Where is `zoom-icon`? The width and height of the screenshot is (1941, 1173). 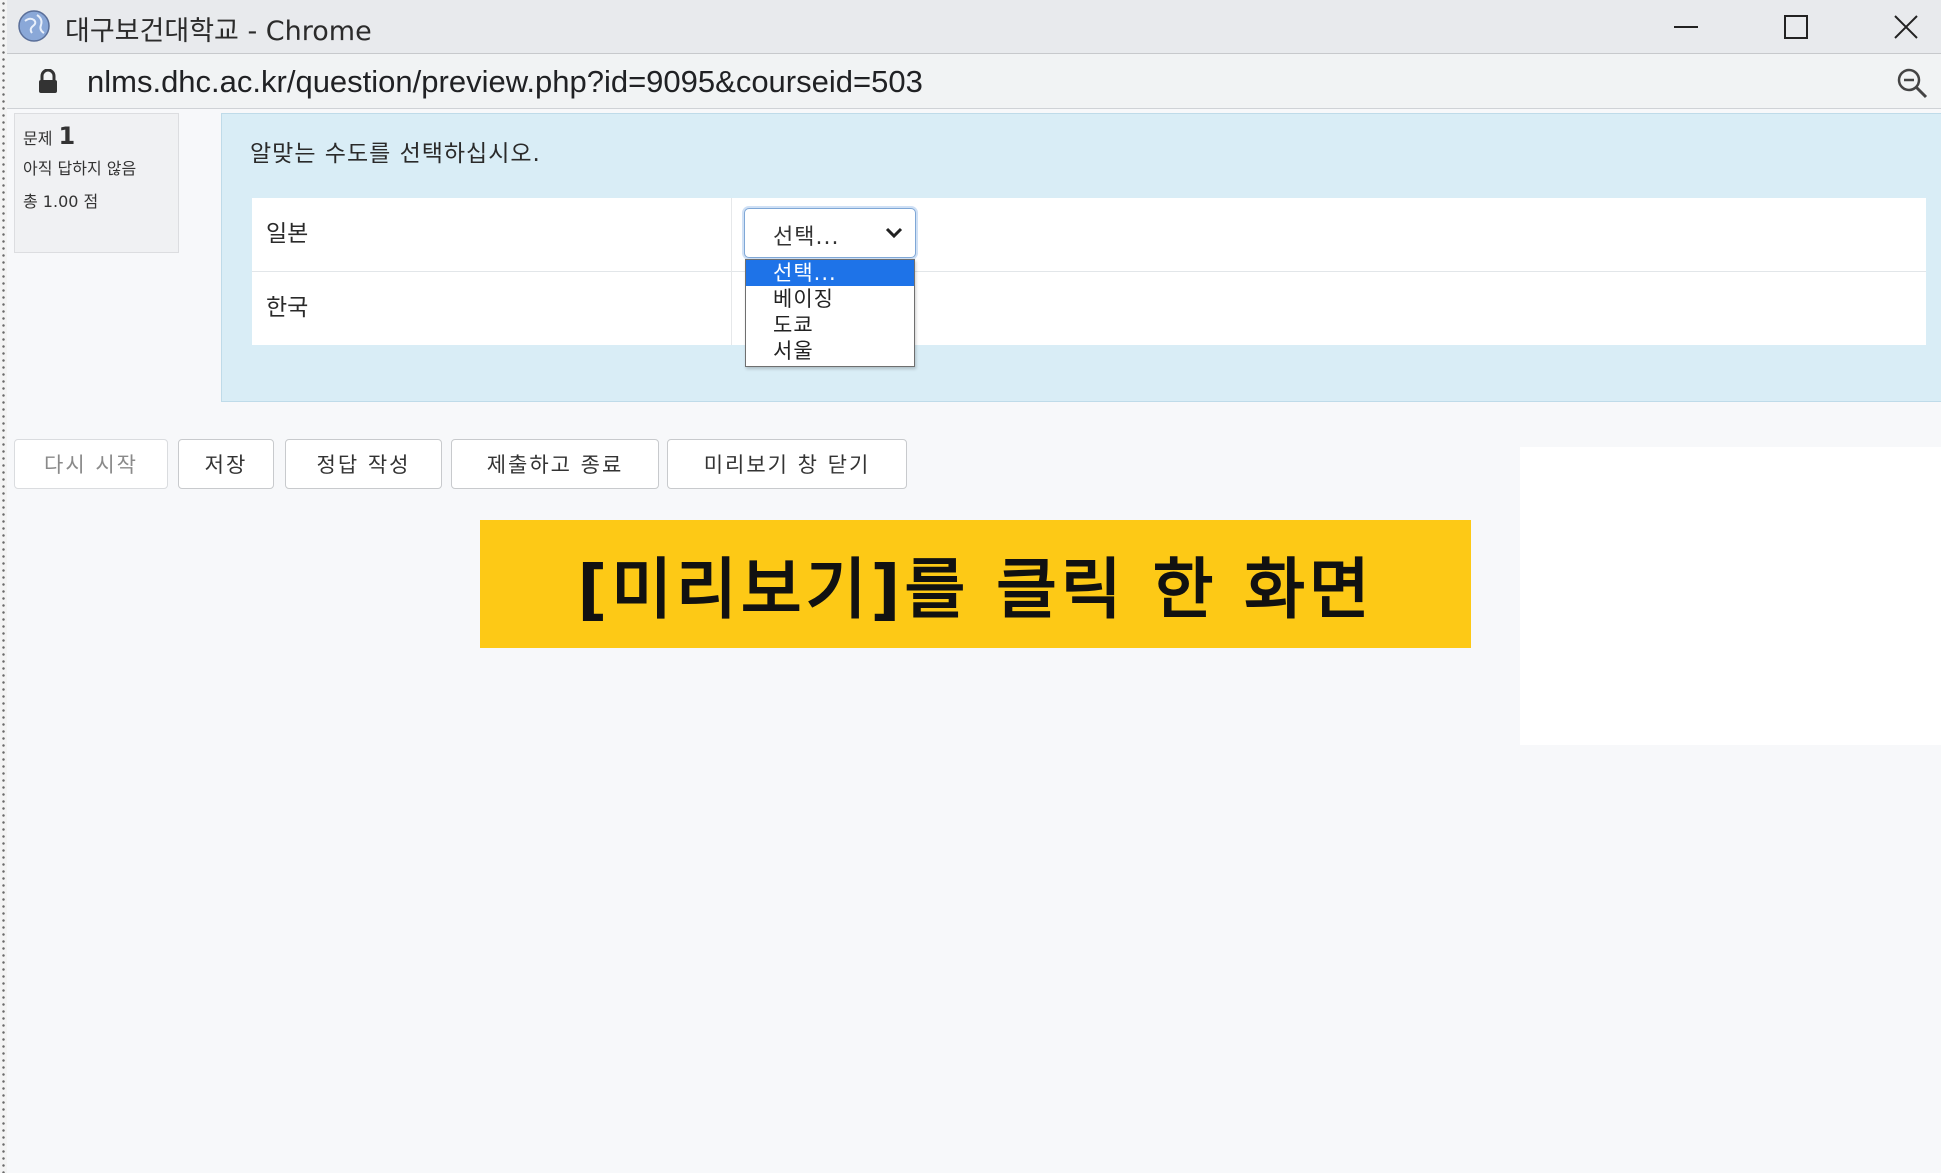 zoom-icon is located at coordinates (1912, 83).